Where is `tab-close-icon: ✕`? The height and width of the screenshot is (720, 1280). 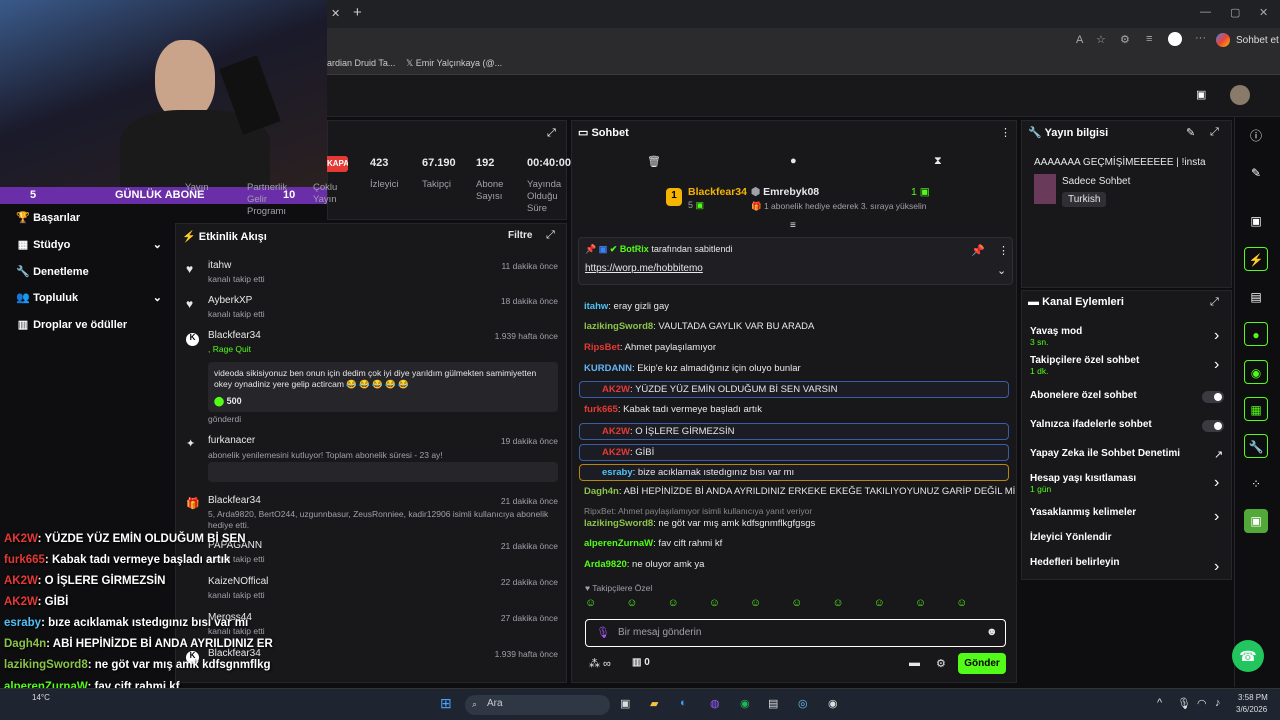
tab-close-icon: ✕ is located at coordinates (335, 13).